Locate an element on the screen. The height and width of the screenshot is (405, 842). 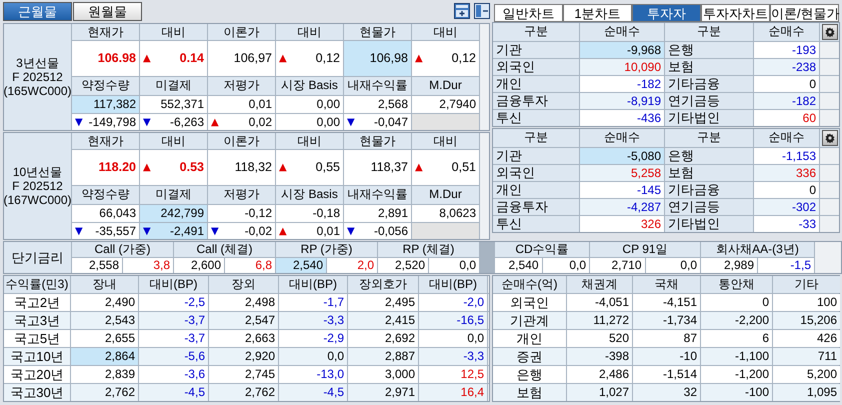
row-label: 국고10년 is located at coordinates (37, 356).